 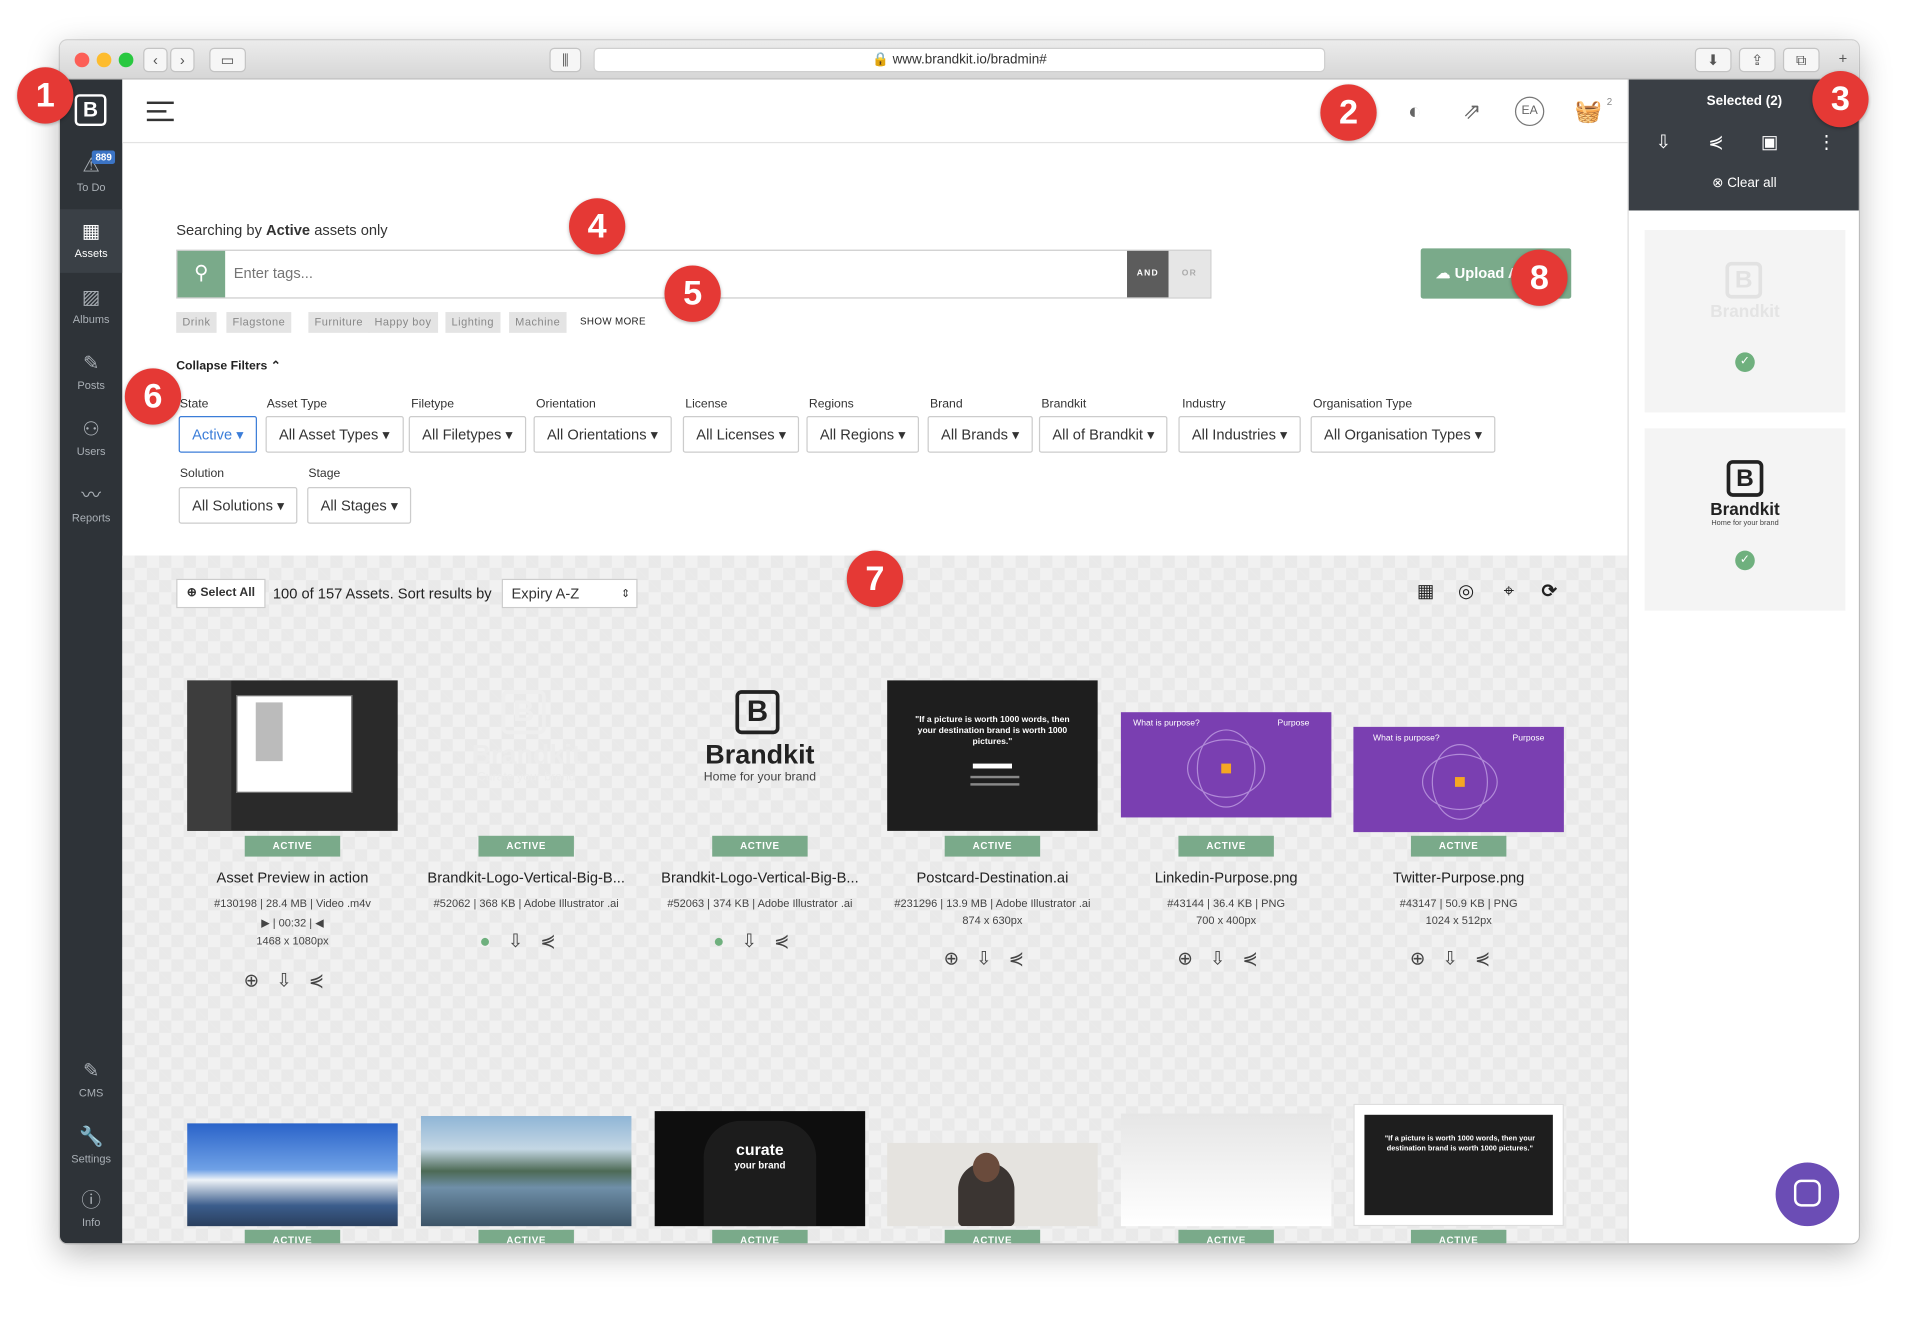 I want to click on sort-select: Expiry A-Z ⇕, so click(x=569, y=593).